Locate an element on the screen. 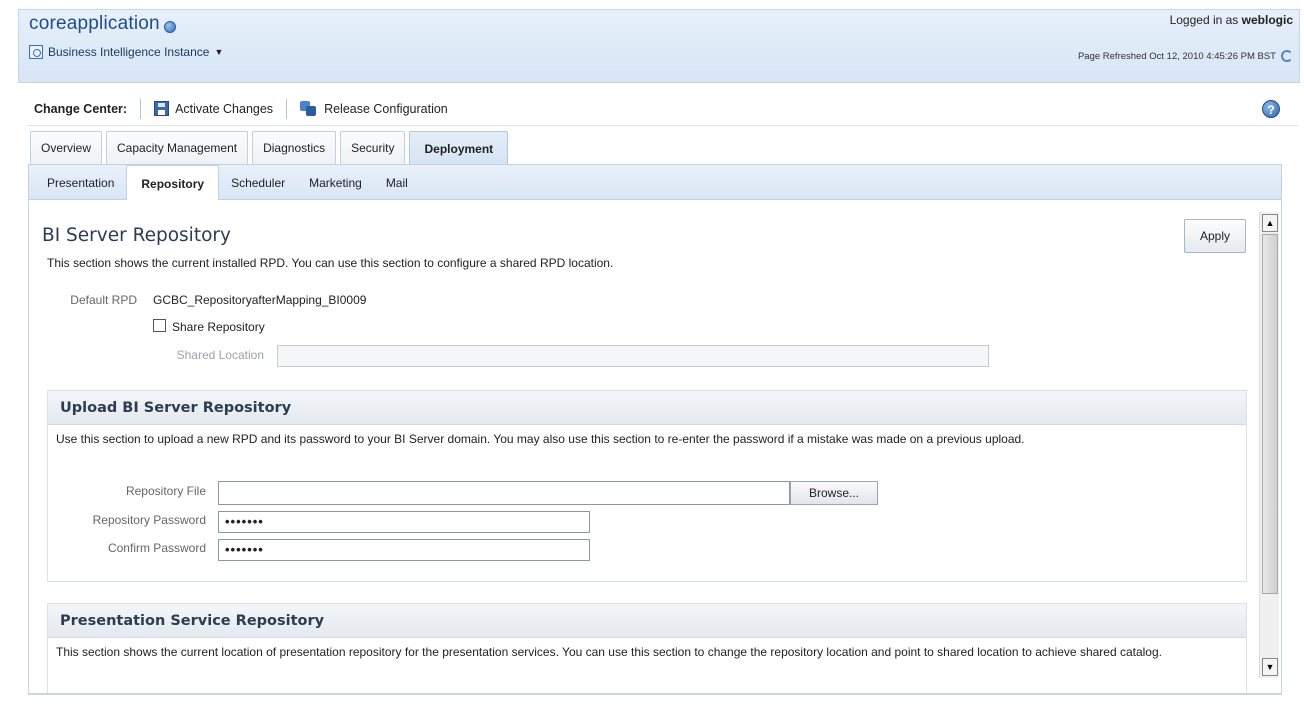 The image size is (1304, 709). section-title: BI Server Repository is located at coordinates (136, 235).